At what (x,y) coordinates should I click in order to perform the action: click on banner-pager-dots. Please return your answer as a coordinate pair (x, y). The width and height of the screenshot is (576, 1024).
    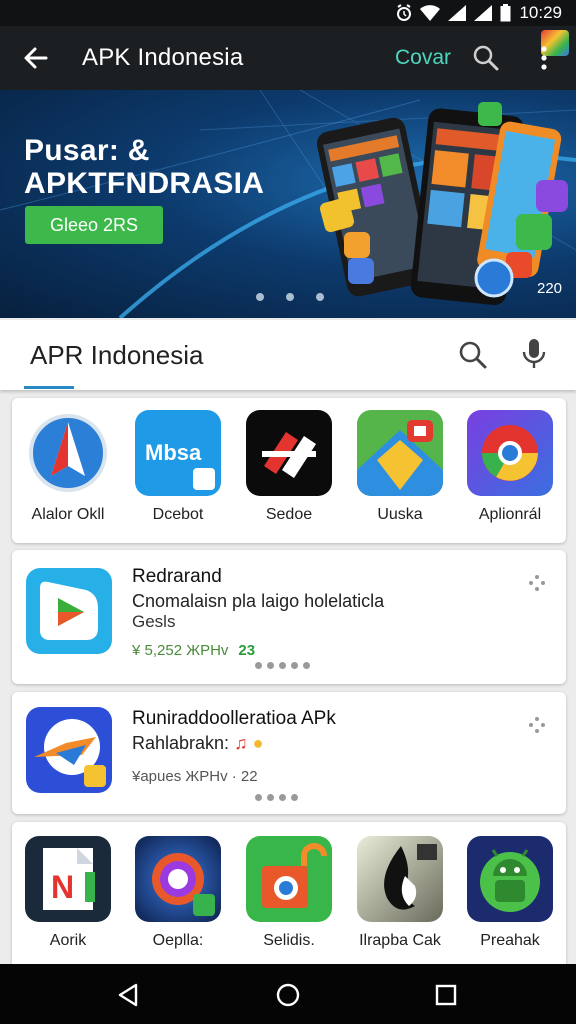
    Looking at the image, I should click on (290, 297).